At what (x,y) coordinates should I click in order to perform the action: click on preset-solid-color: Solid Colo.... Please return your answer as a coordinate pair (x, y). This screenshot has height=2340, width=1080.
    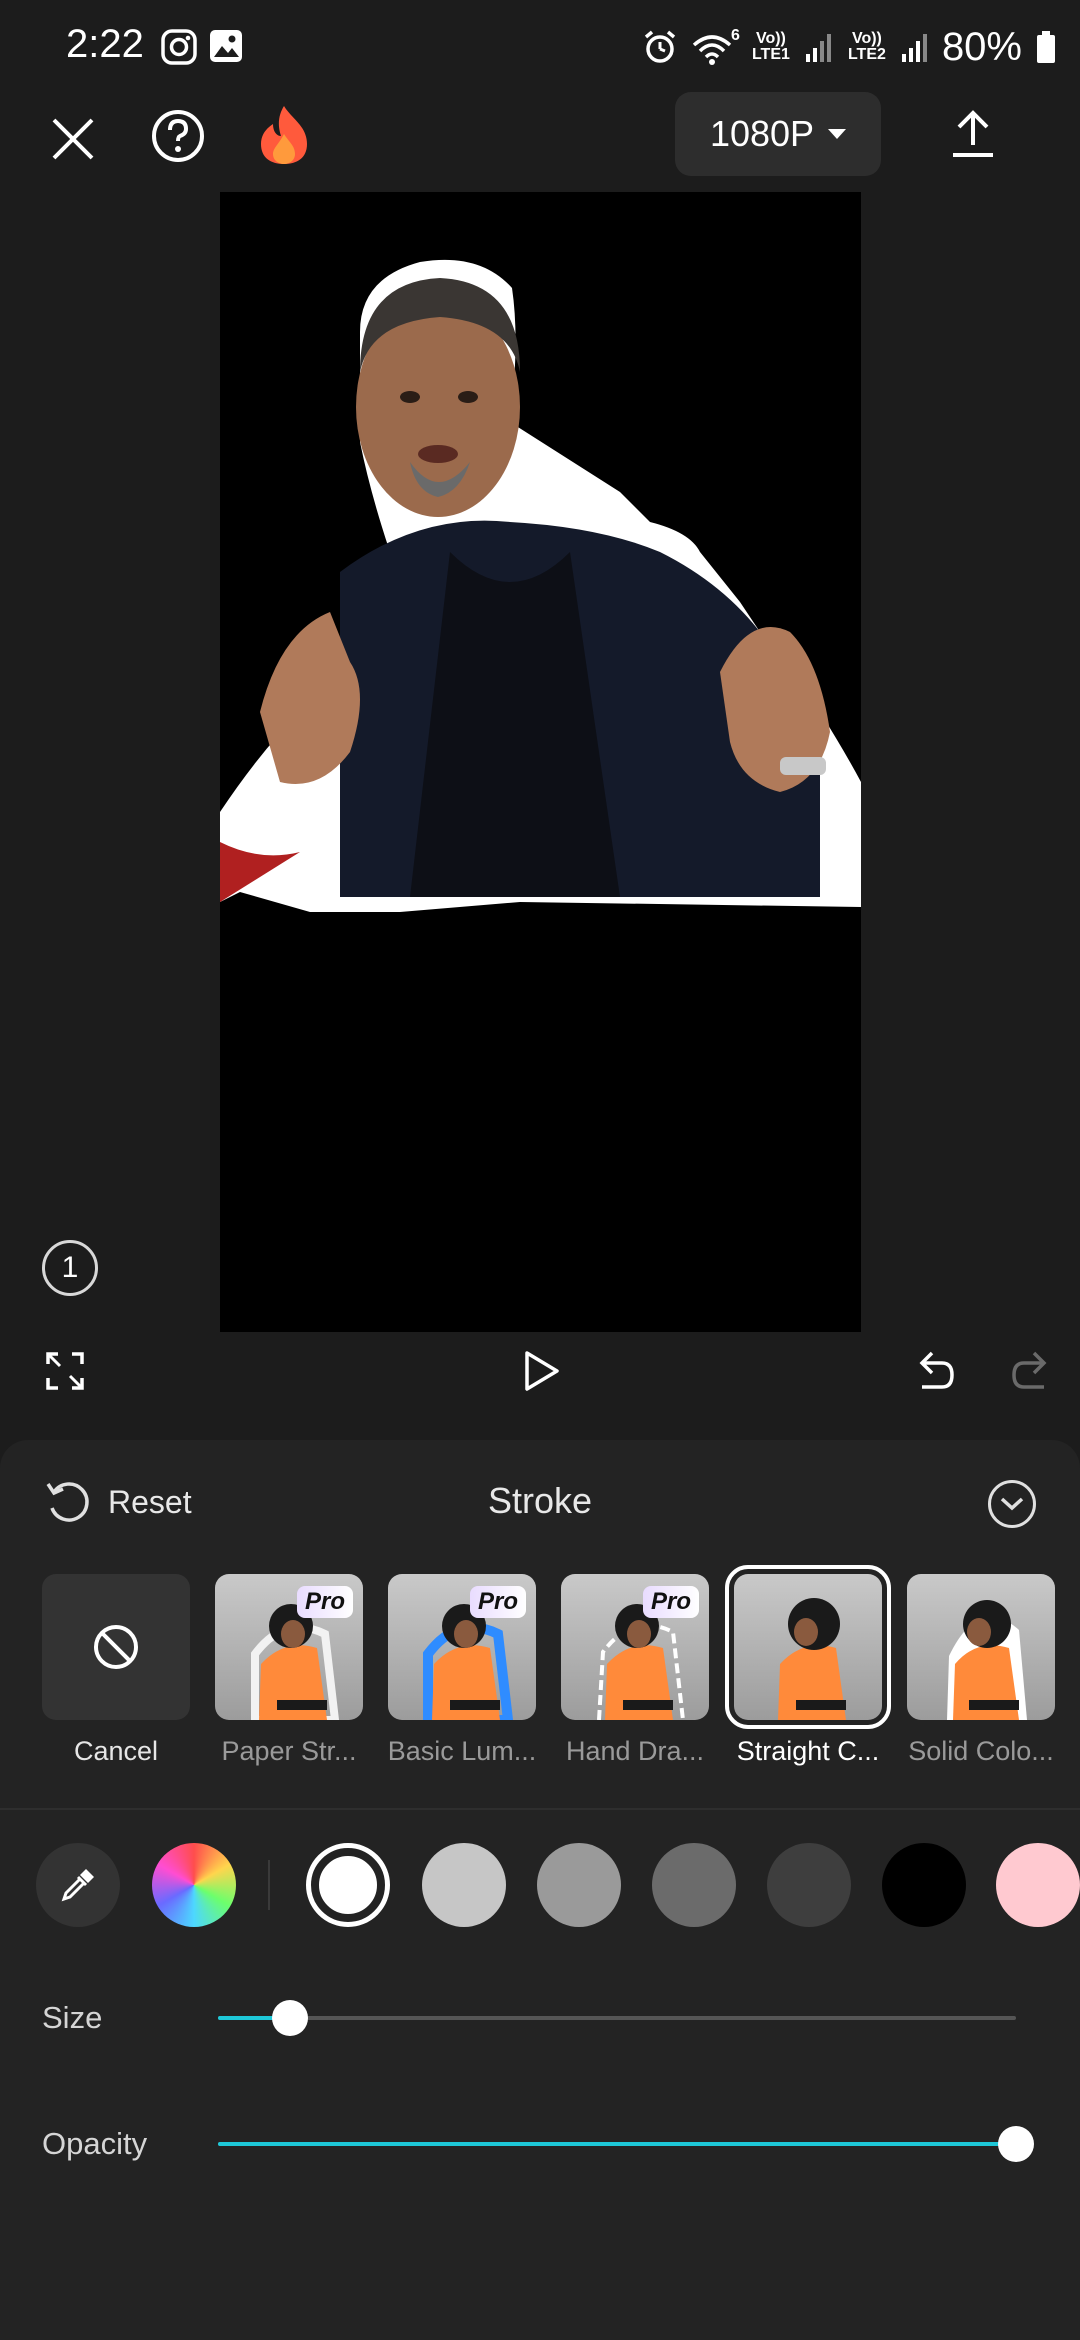
    Looking at the image, I should click on (981, 1670).